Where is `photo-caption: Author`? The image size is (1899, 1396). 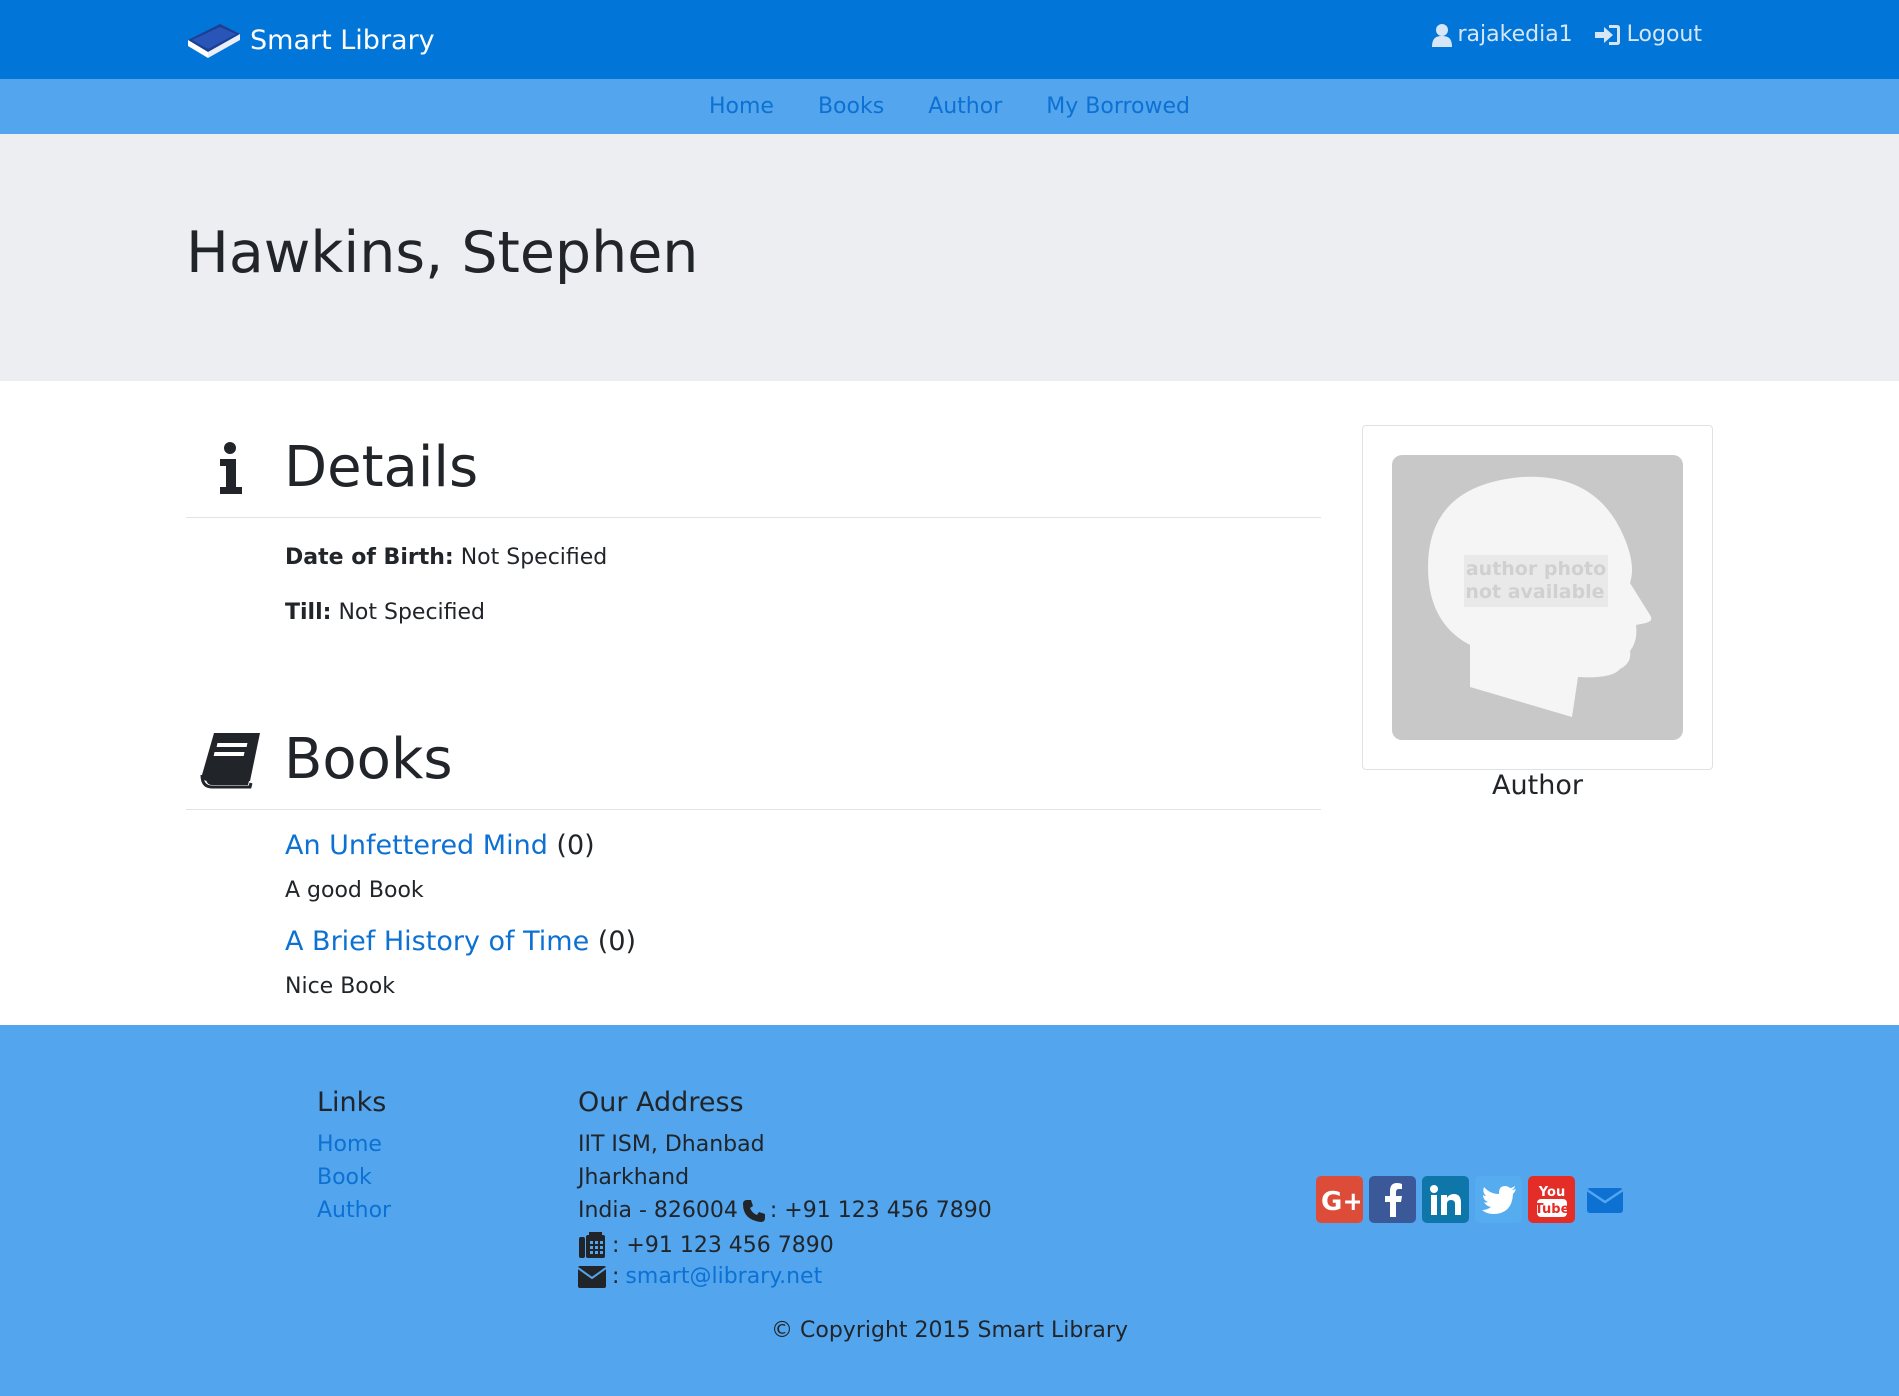 photo-caption: Author is located at coordinates (1537, 785).